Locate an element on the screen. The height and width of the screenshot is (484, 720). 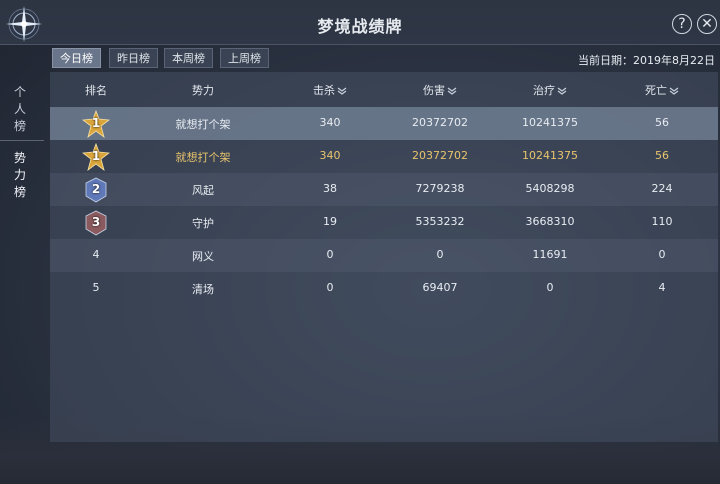
side-tab-divider is located at coordinates (22, 140).